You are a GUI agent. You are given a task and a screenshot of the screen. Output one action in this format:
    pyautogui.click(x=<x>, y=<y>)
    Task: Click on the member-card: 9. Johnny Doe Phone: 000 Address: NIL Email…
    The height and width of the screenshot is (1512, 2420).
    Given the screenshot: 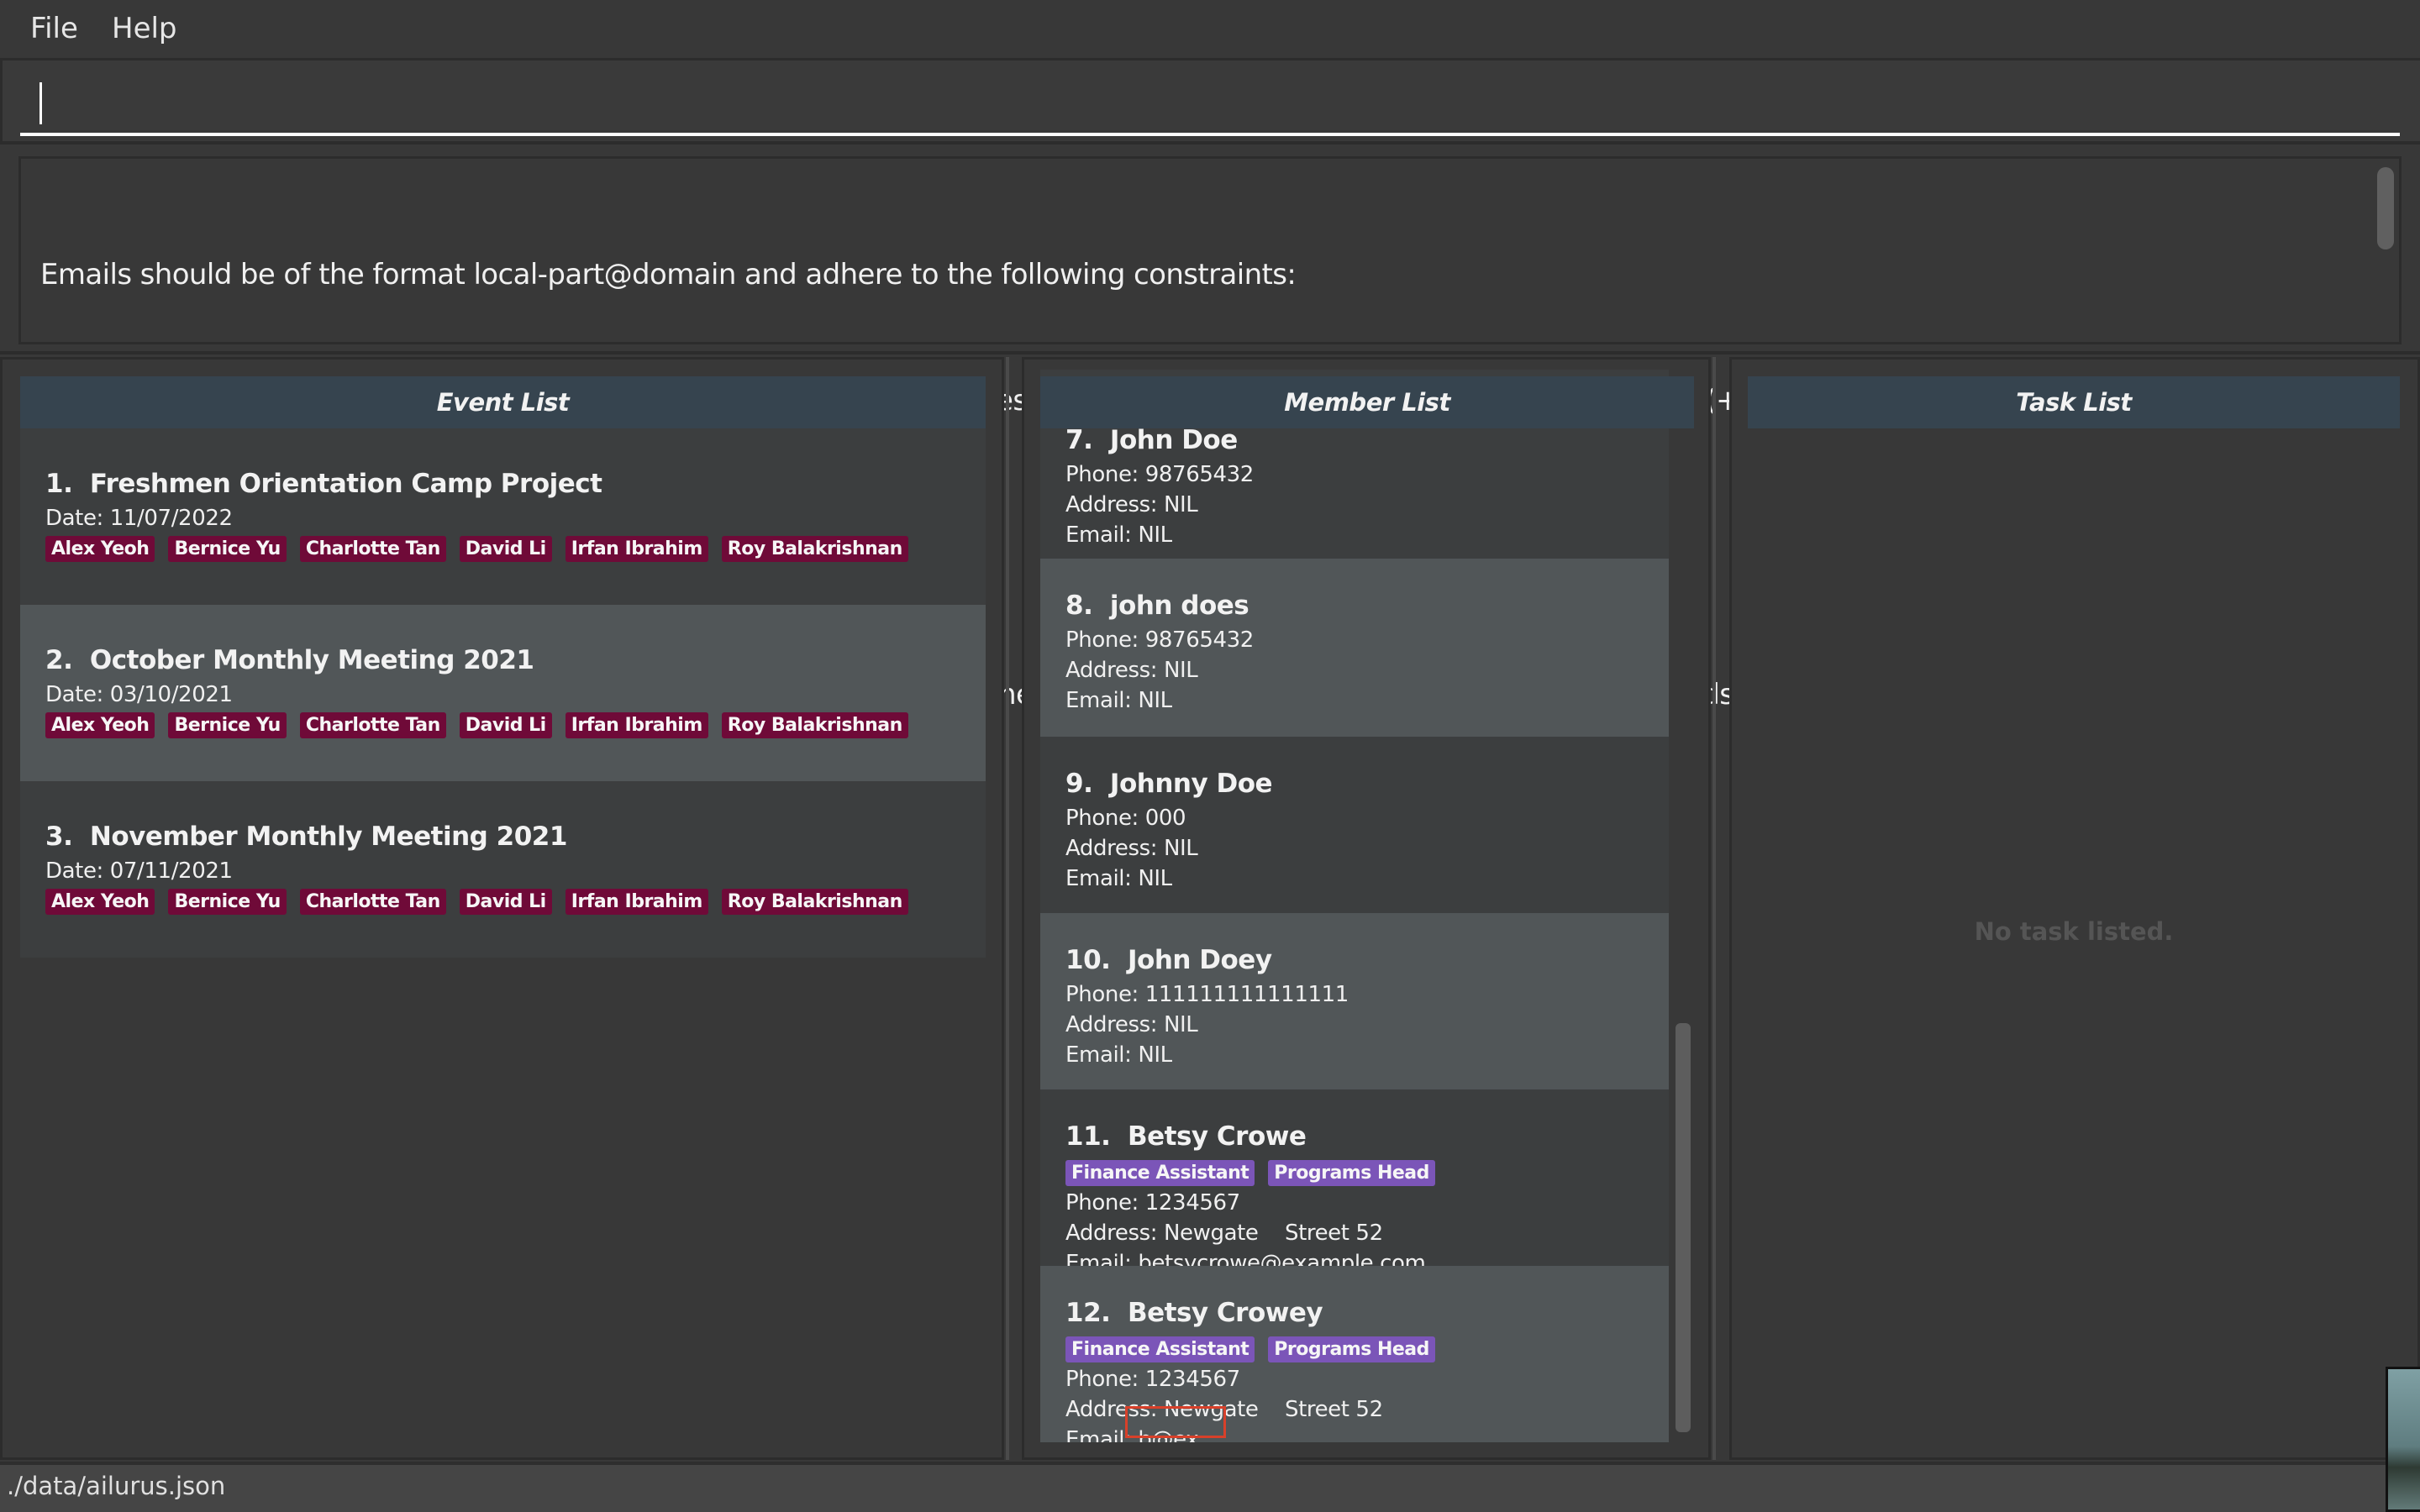 What is the action you would take?
    pyautogui.click(x=1354, y=825)
    